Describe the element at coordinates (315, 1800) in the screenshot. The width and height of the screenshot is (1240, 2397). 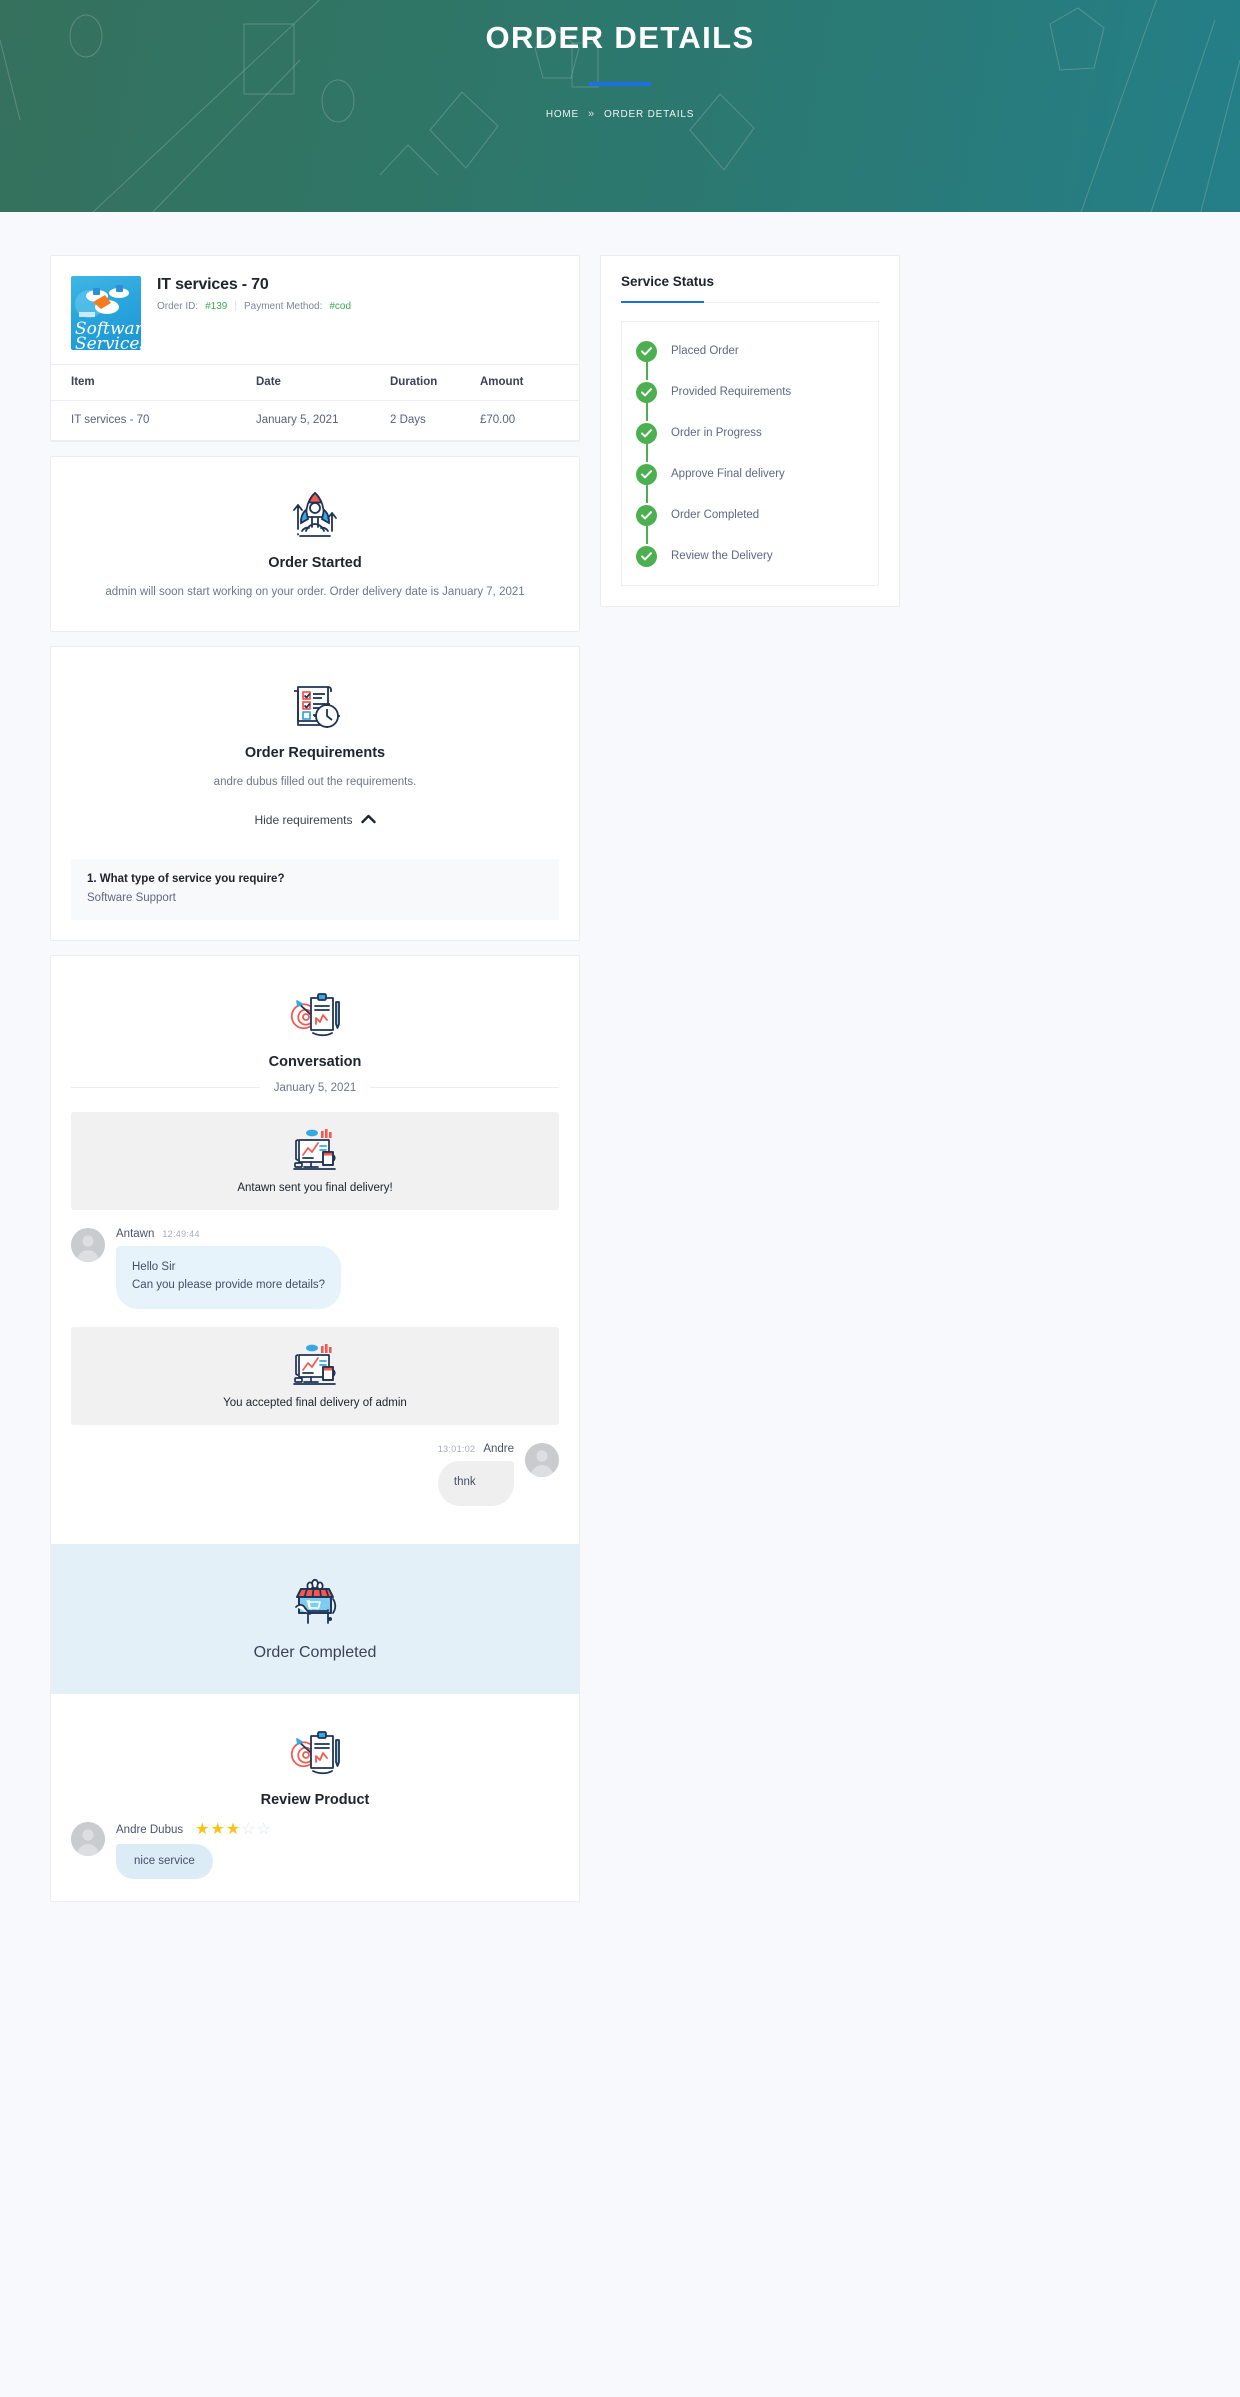
I see `review-product-title: Review Product` at that location.